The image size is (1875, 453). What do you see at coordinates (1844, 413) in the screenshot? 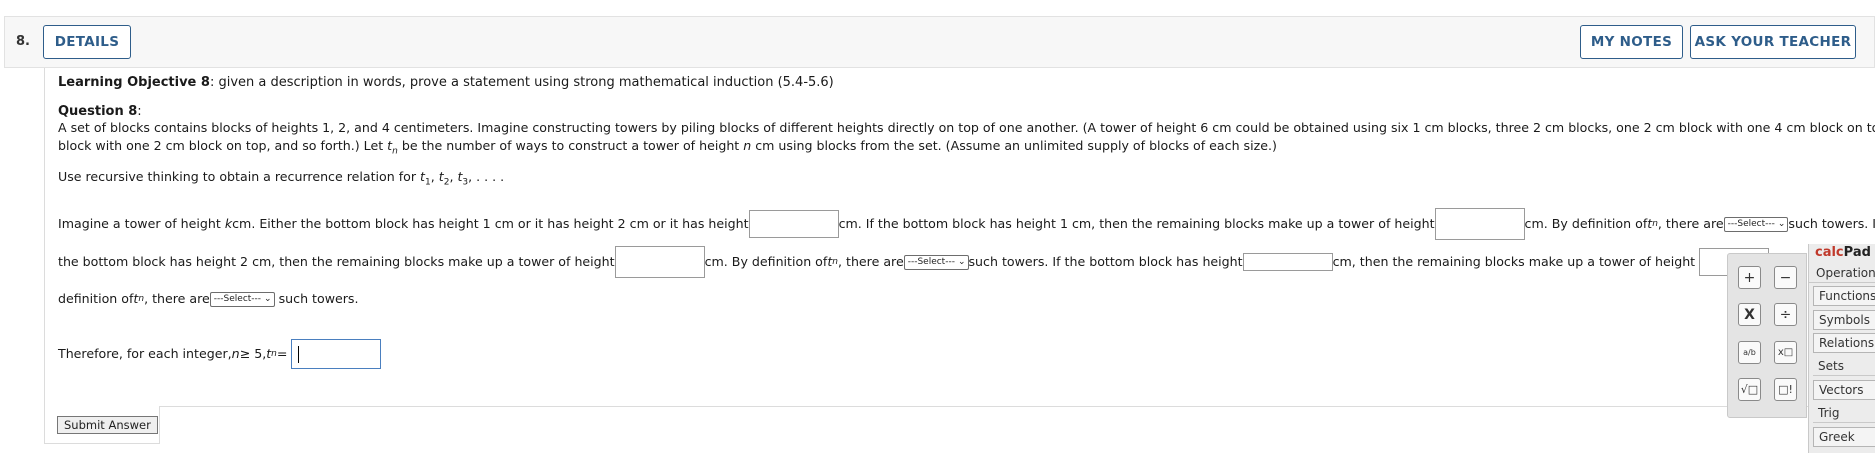
I see `calcpad-category-trig: Trig` at bounding box center [1844, 413].